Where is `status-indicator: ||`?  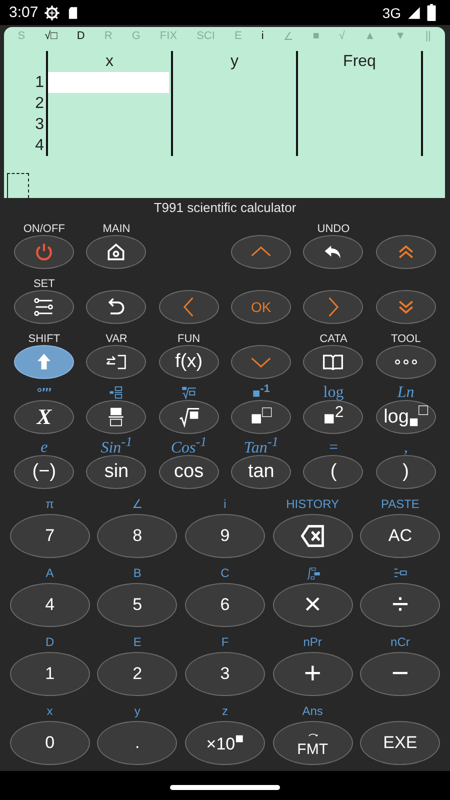 status-indicator: || is located at coordinates (428, 37).